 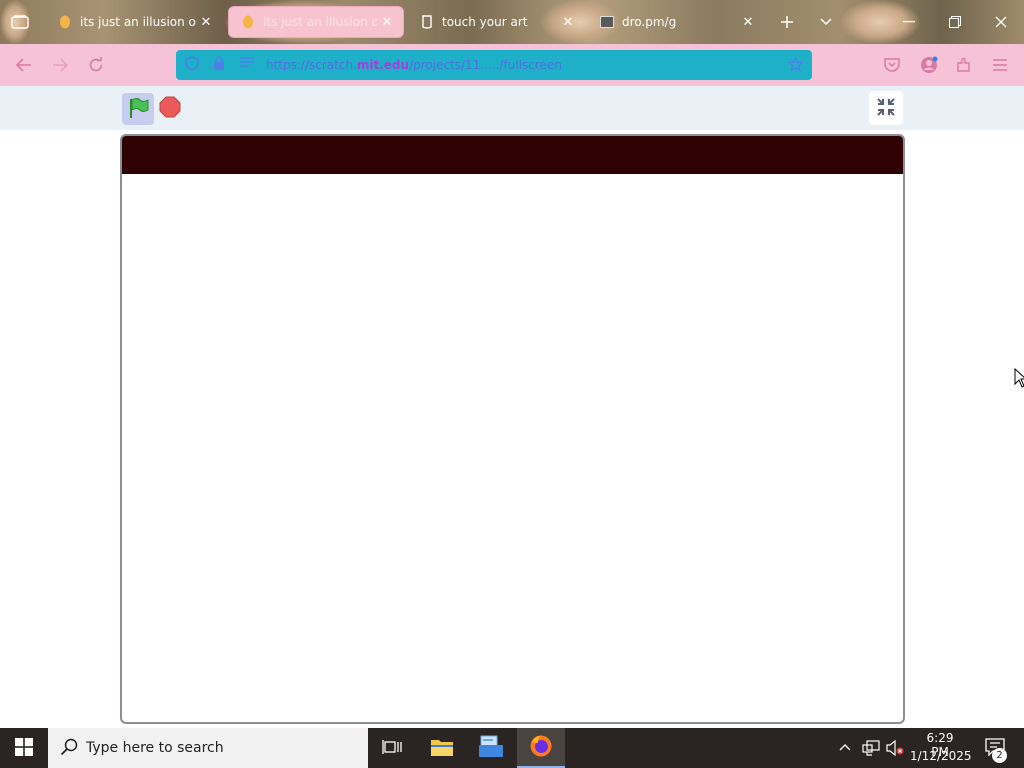 I want to click on back-button, so click(x=24, y=65).